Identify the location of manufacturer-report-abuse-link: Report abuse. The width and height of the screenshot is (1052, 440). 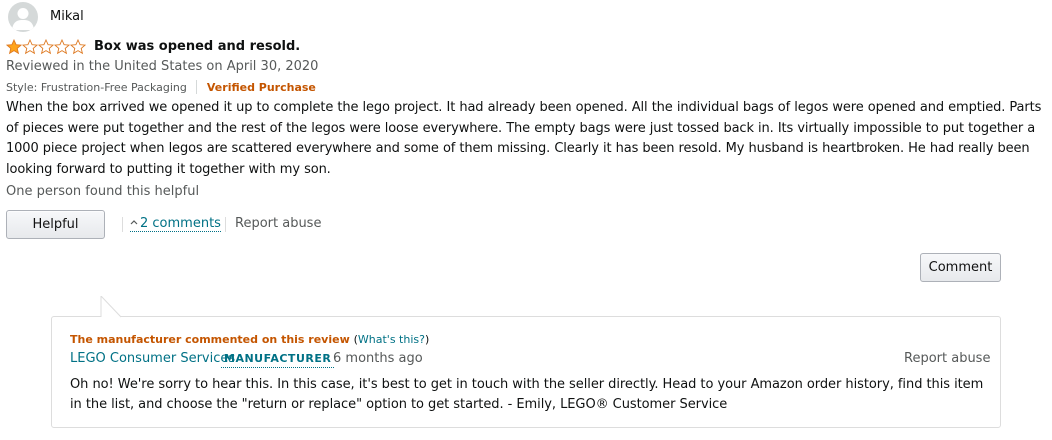
(947, 358).